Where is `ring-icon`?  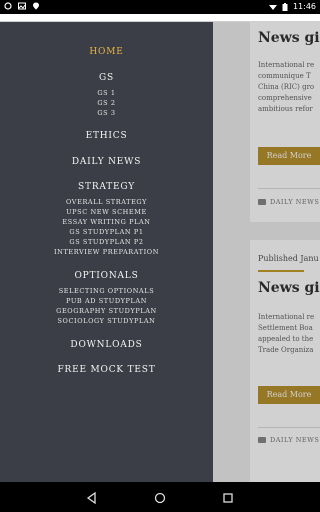
ring-icon is located at coordinates (8, 6).